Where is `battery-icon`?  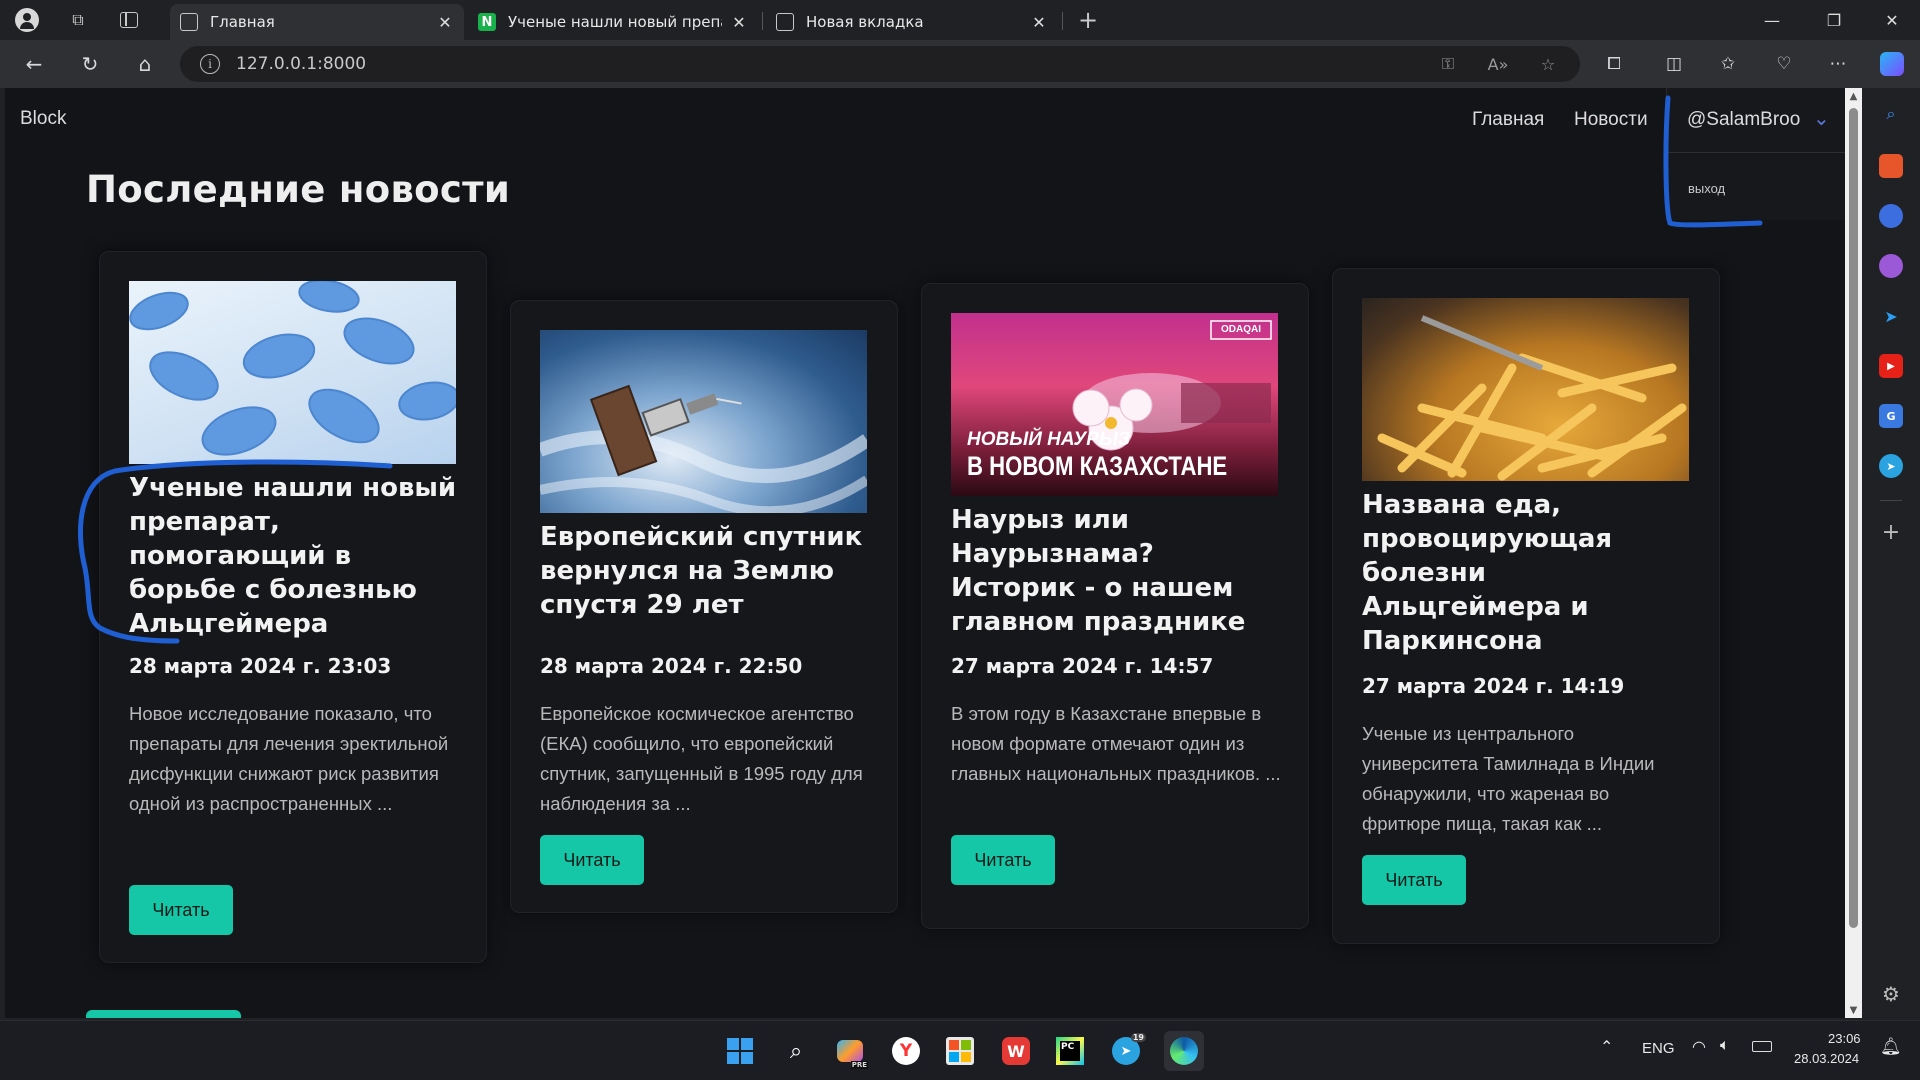
battery-icon is located at coordinates (1762, 1046).